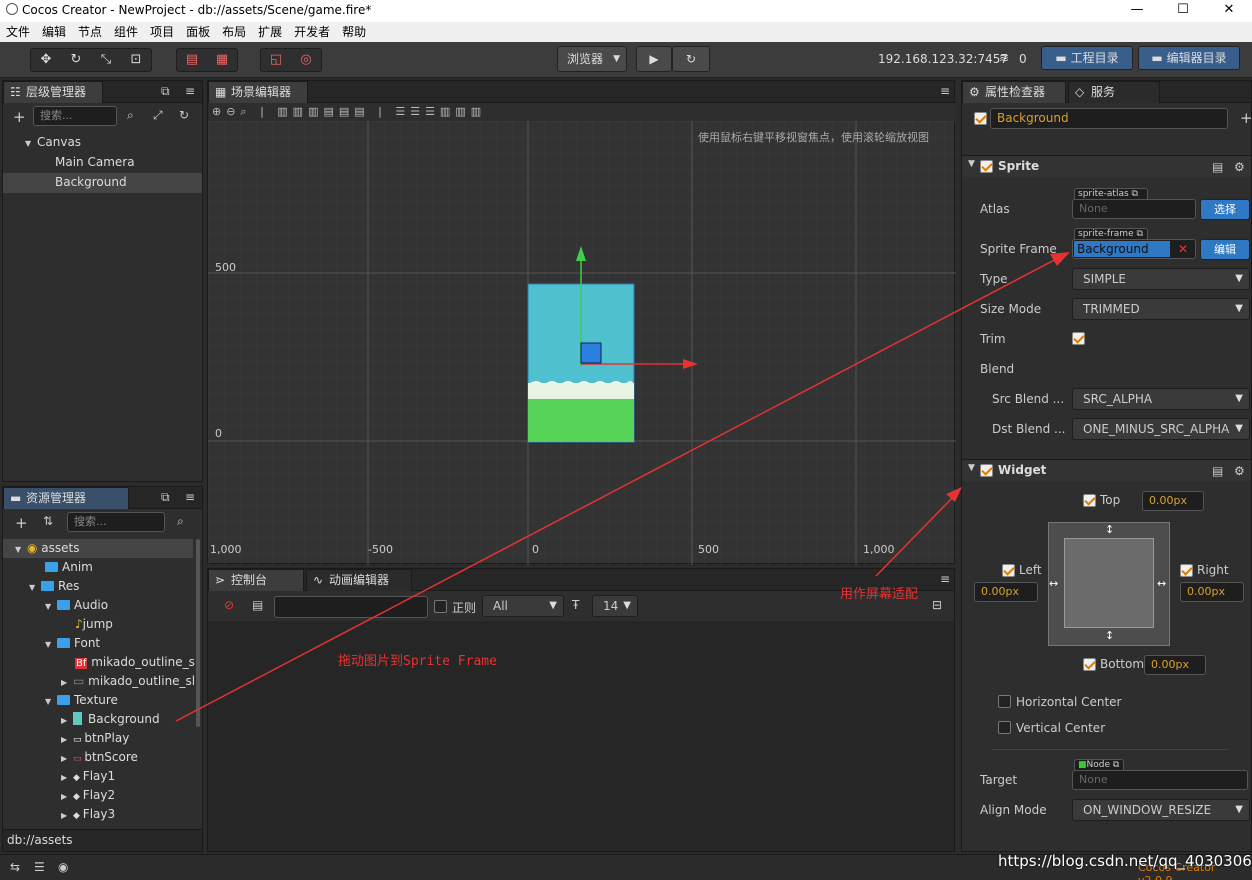  What do you see at coordinates (417, 661) in the screenshot?
I see `drag-annotation: 拖动图片到Sprite Frame` at bounding box center [417, 661].